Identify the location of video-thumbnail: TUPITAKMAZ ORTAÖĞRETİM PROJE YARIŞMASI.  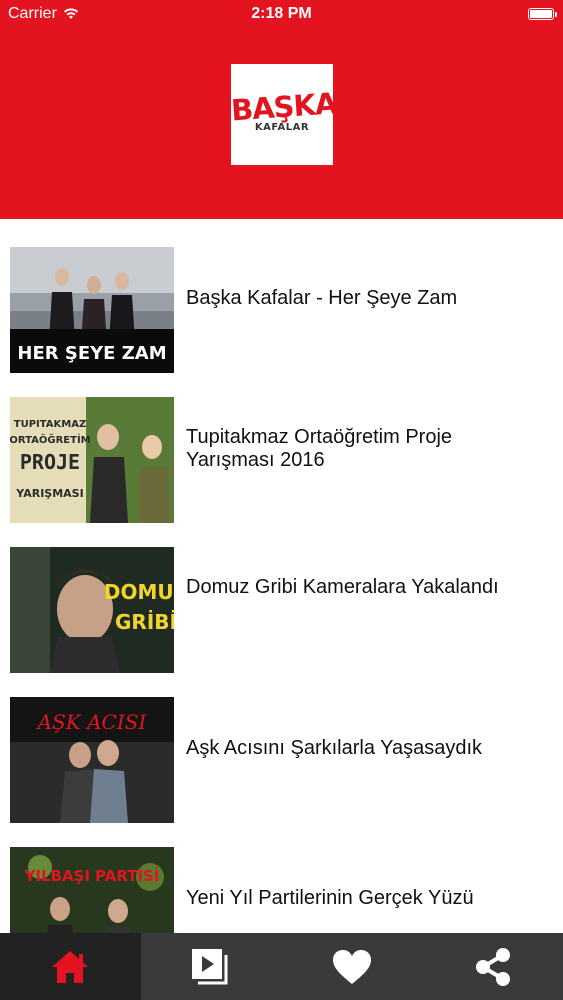
(92, 460).